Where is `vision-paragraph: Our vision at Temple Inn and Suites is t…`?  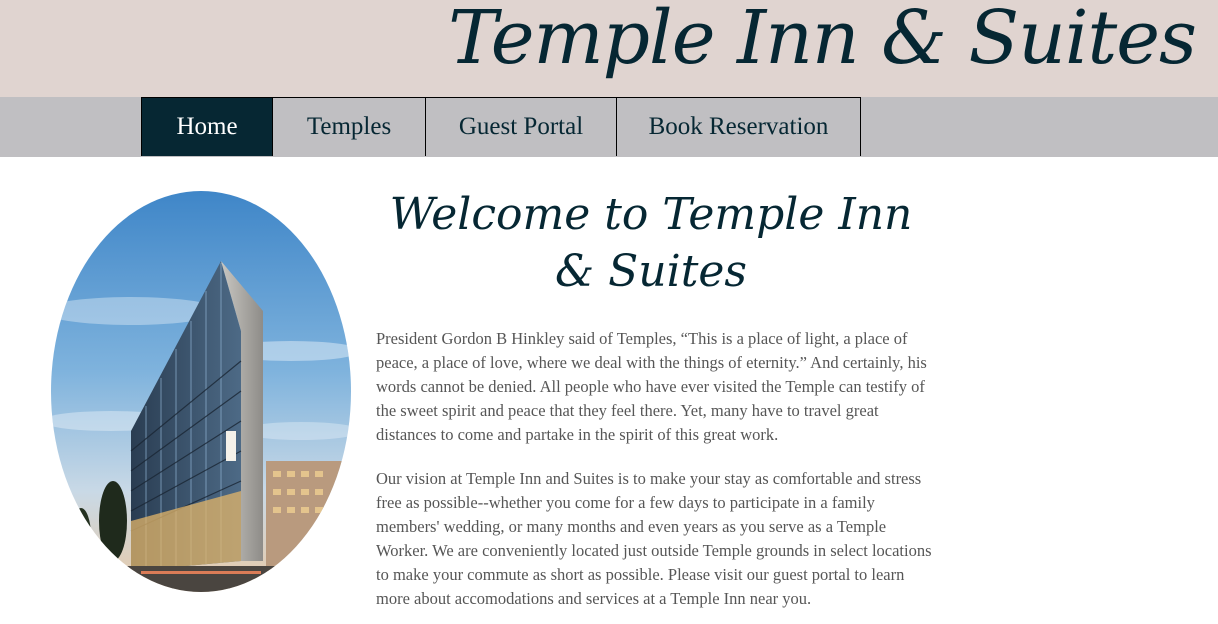 vision-paragraph: Our vision at Temple Inn and Suites is t… is located at coordinates (654, 538).